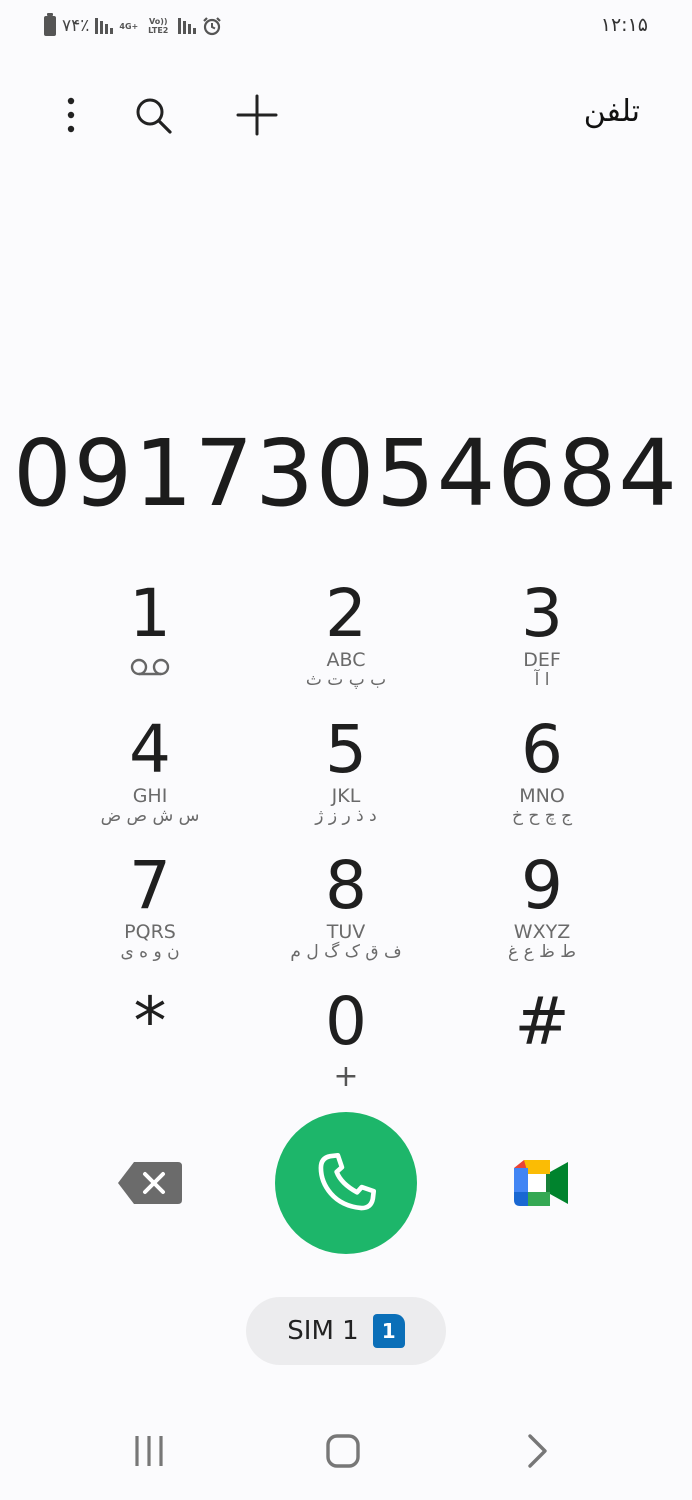 This screenshot has width=692, height=1500. I want to click on more-options-button, so click(71, 115).